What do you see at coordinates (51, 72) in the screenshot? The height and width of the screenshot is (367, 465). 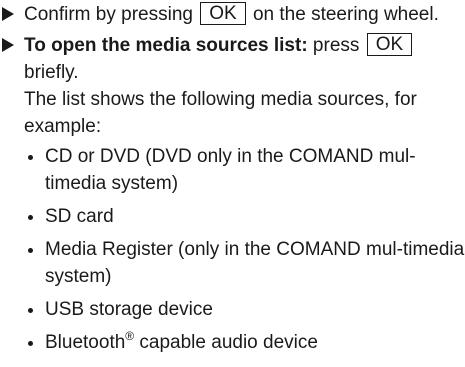 I see `step-text-after: briefly.` at bounding box center [51, 72].